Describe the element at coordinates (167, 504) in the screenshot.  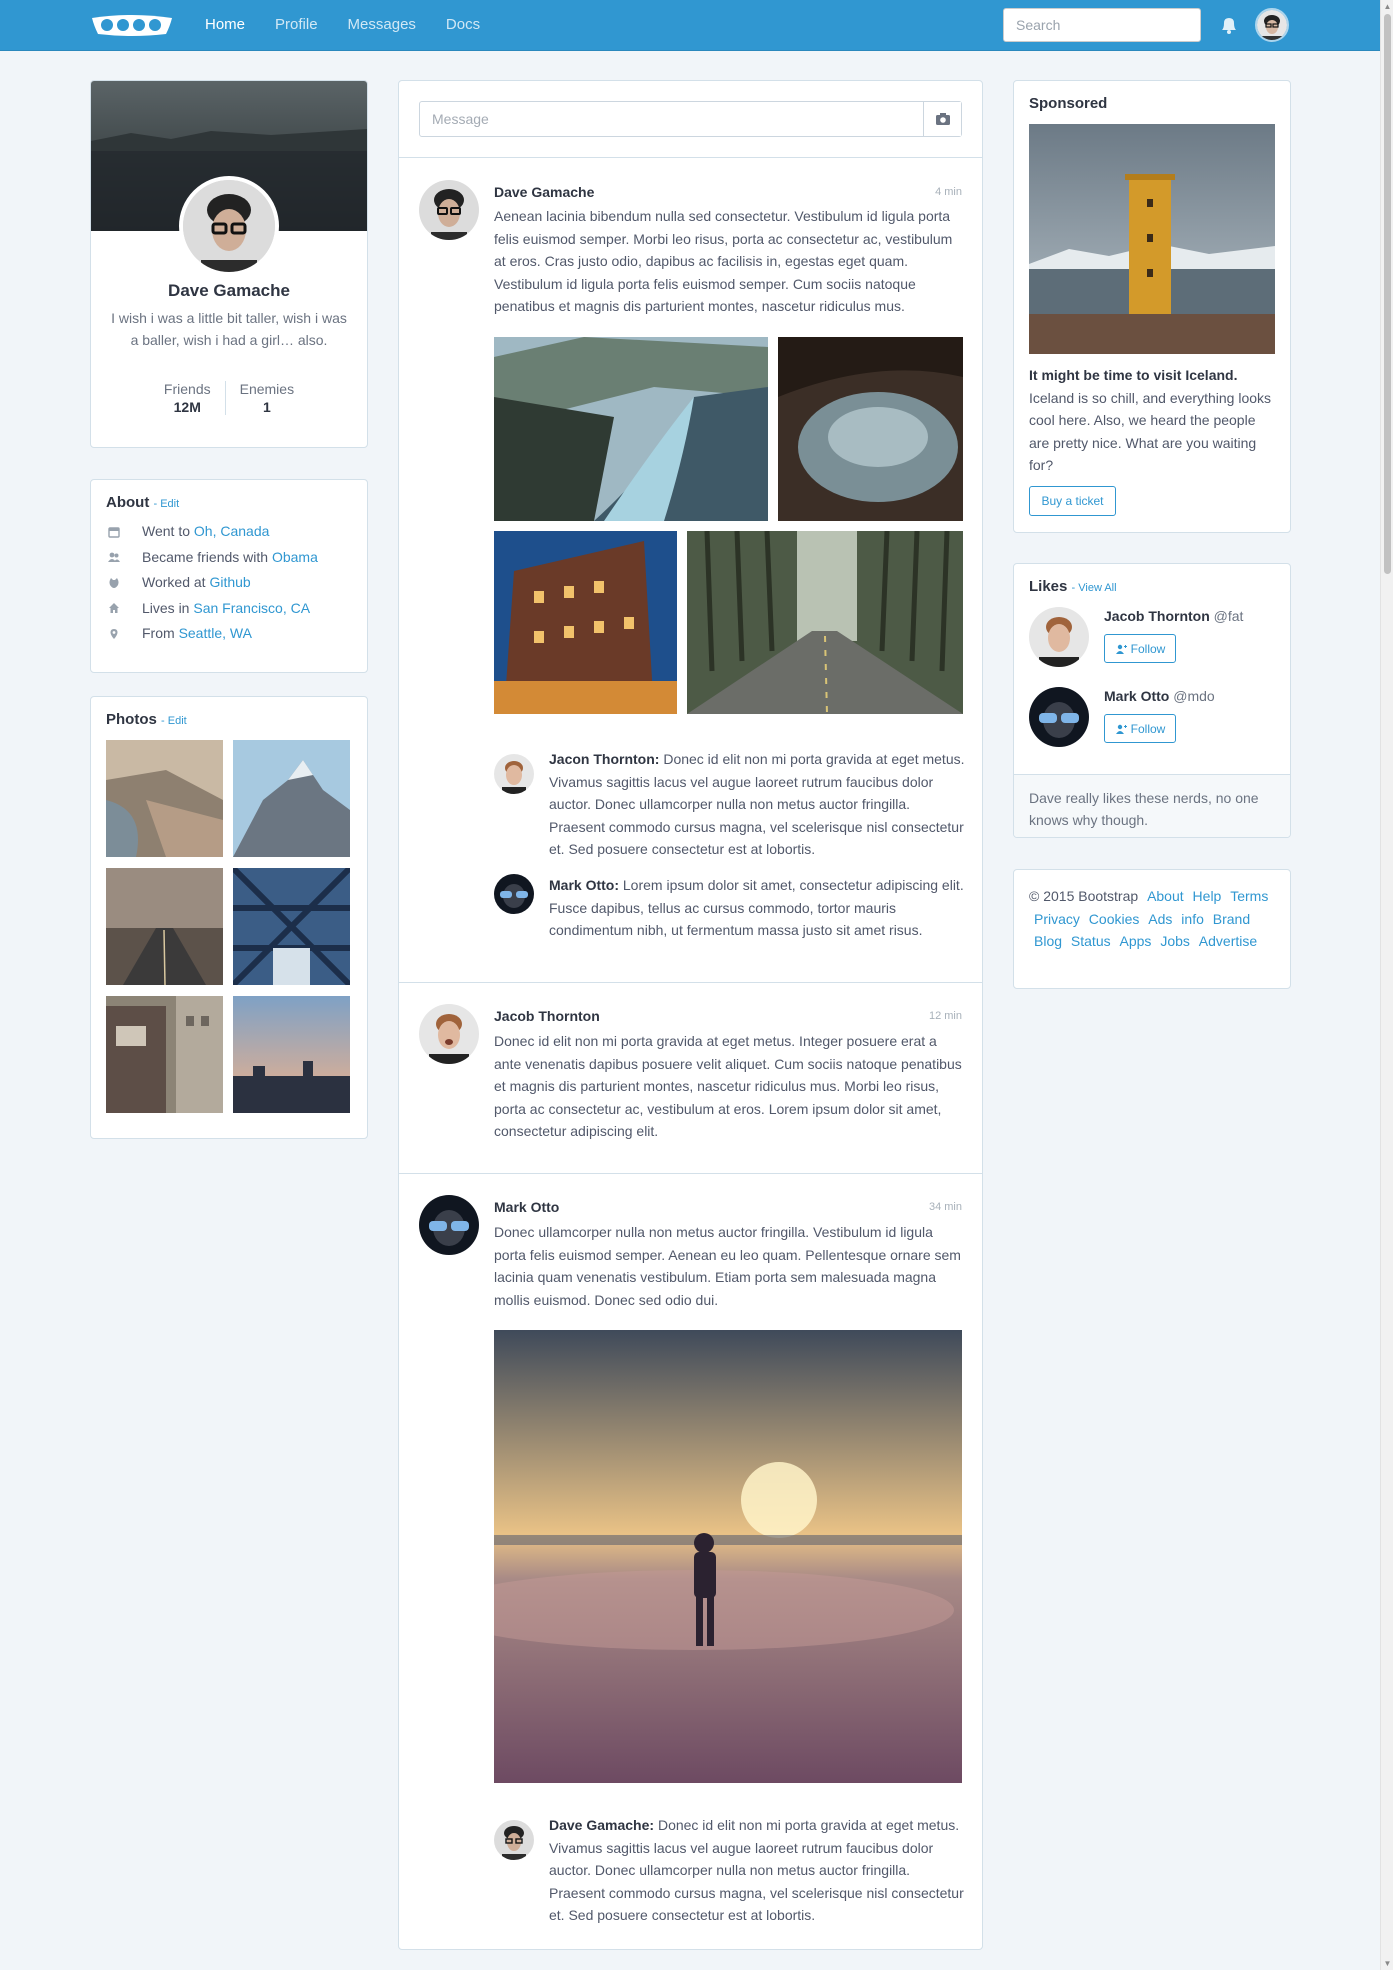
I see `about-edit-link: - Edit` at that location.